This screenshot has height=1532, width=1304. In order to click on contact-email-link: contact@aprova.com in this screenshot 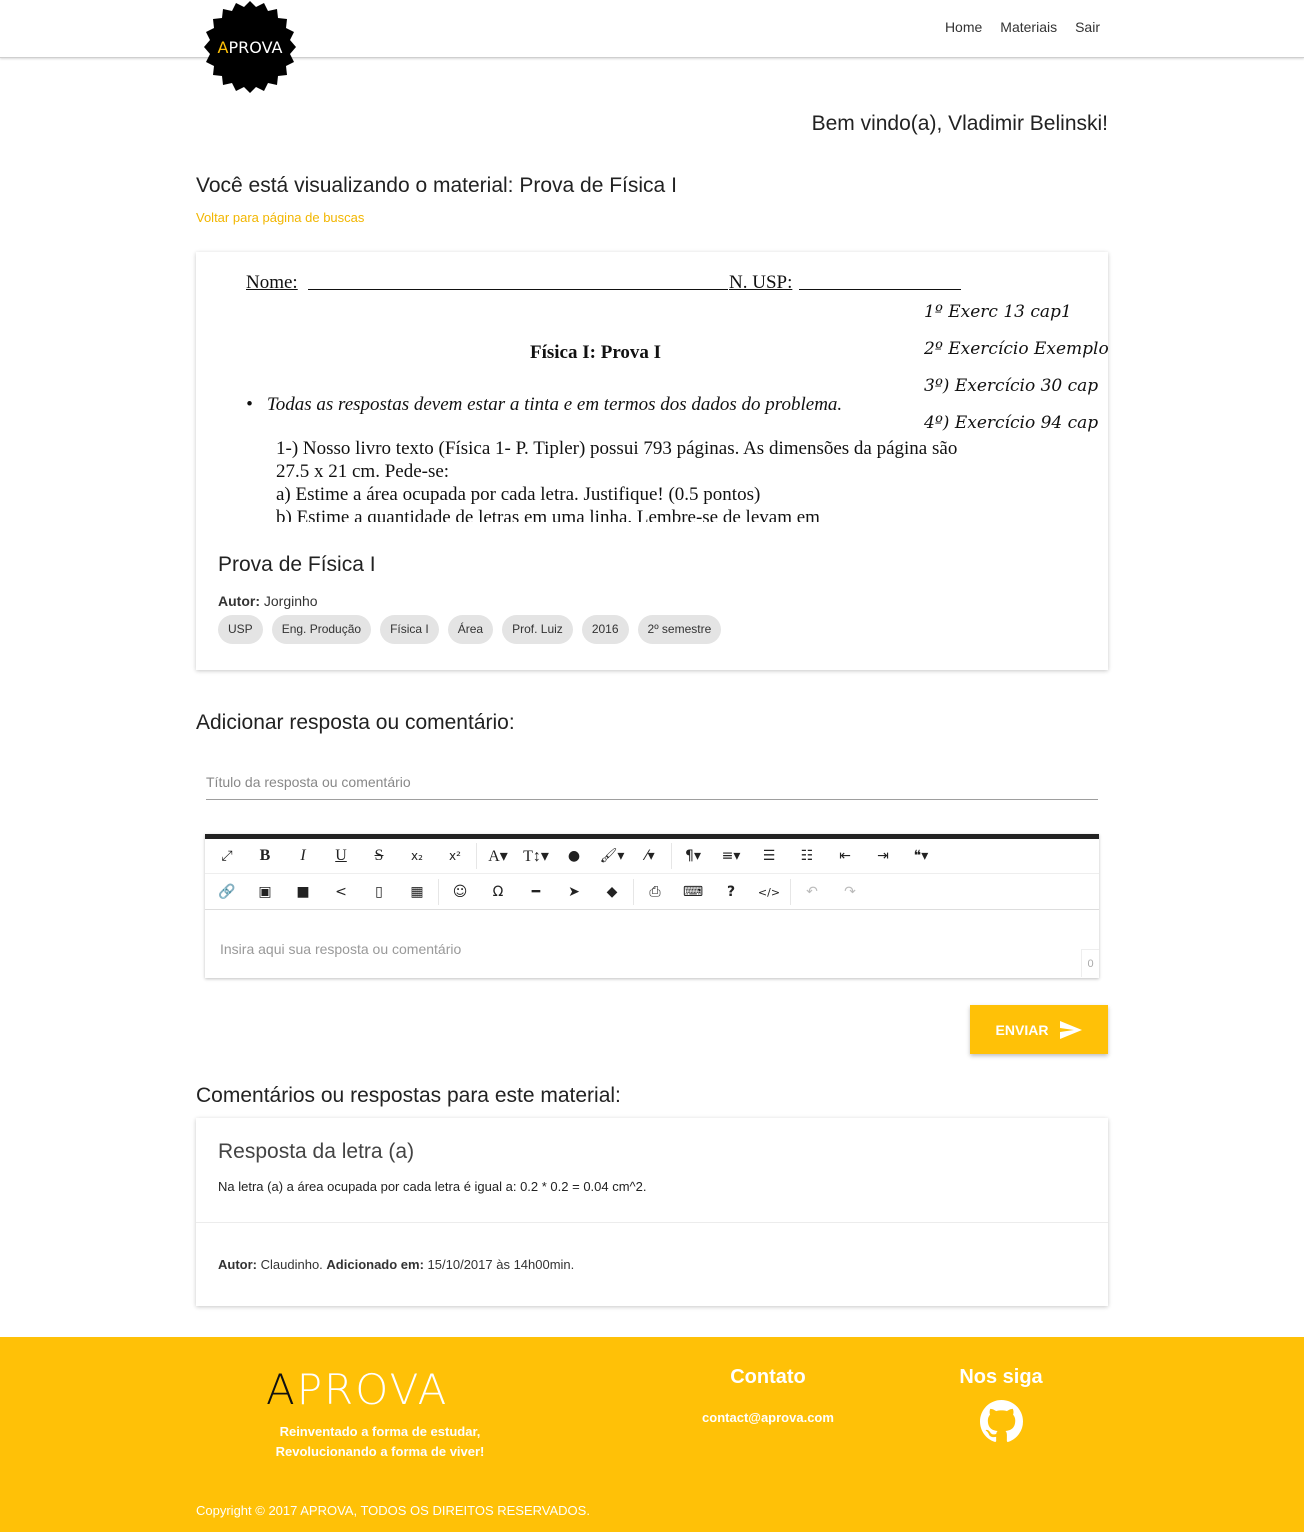, I will do `click(768, 1417)`.